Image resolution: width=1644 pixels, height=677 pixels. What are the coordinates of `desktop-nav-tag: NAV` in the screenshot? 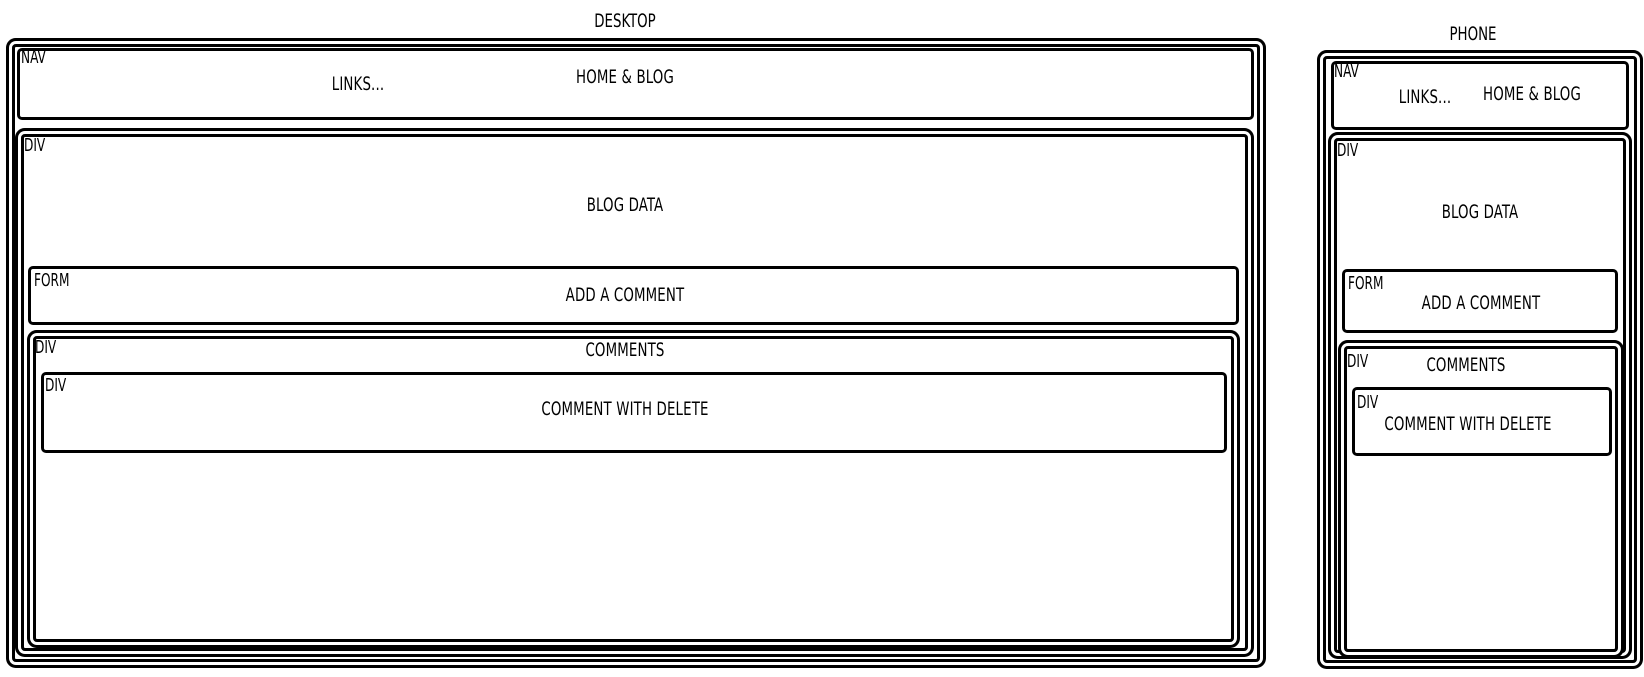 It's located at (33, 57).